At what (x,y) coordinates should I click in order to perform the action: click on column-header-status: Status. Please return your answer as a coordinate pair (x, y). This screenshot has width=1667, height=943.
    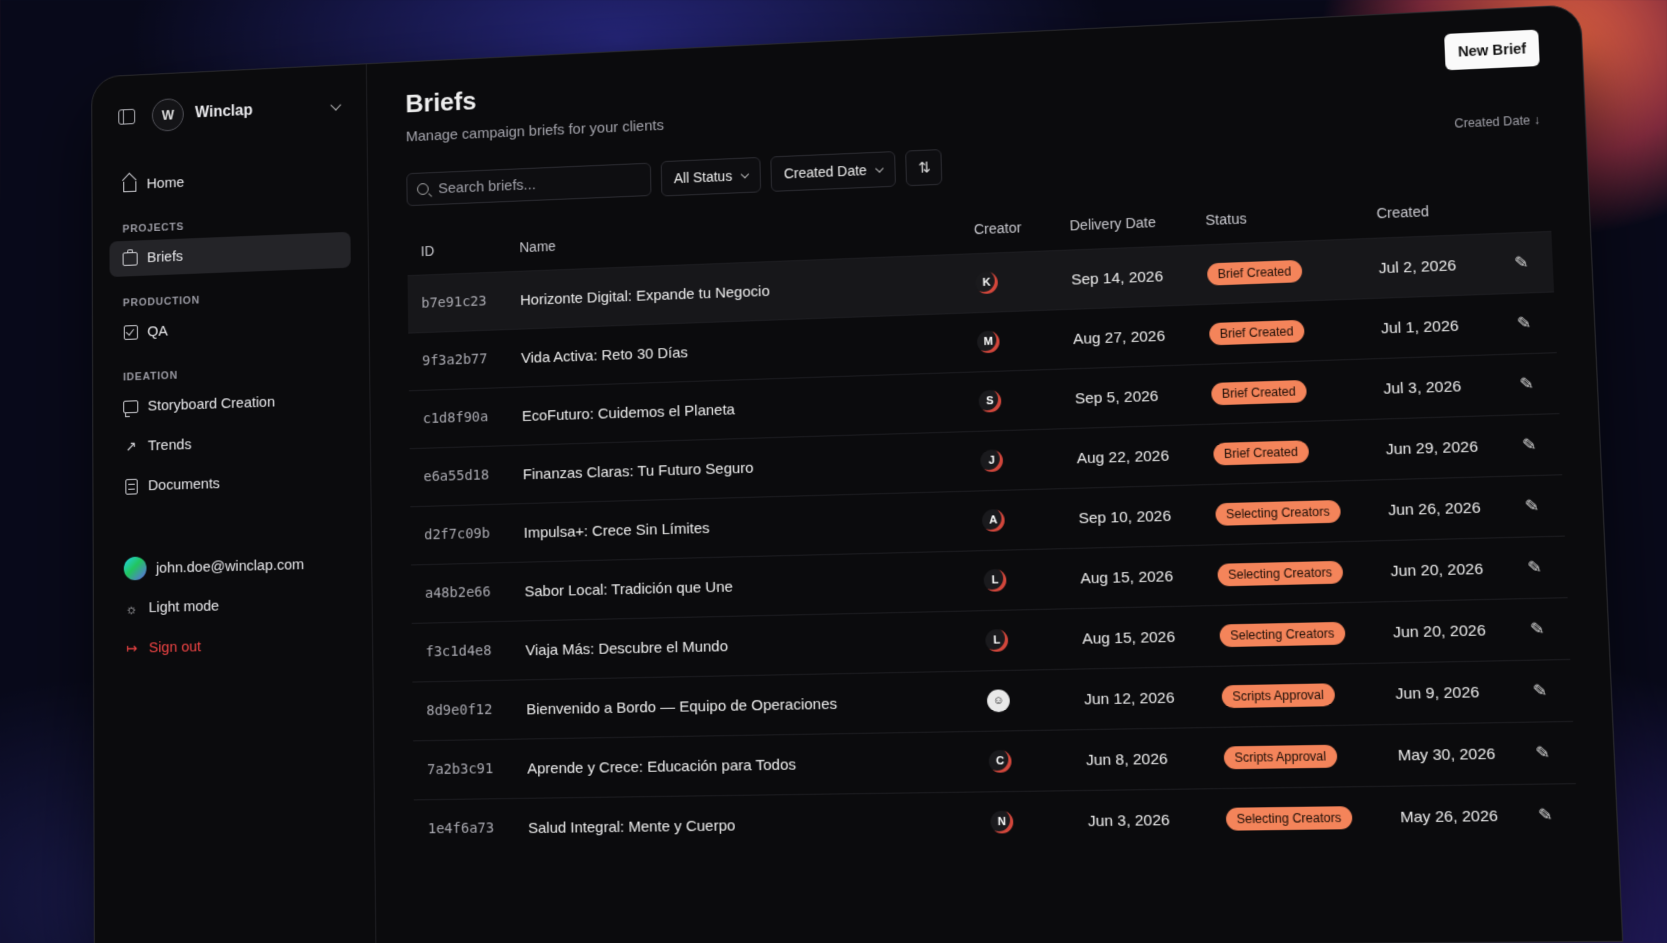
    Looking at the image, I should click on (1276, 218).